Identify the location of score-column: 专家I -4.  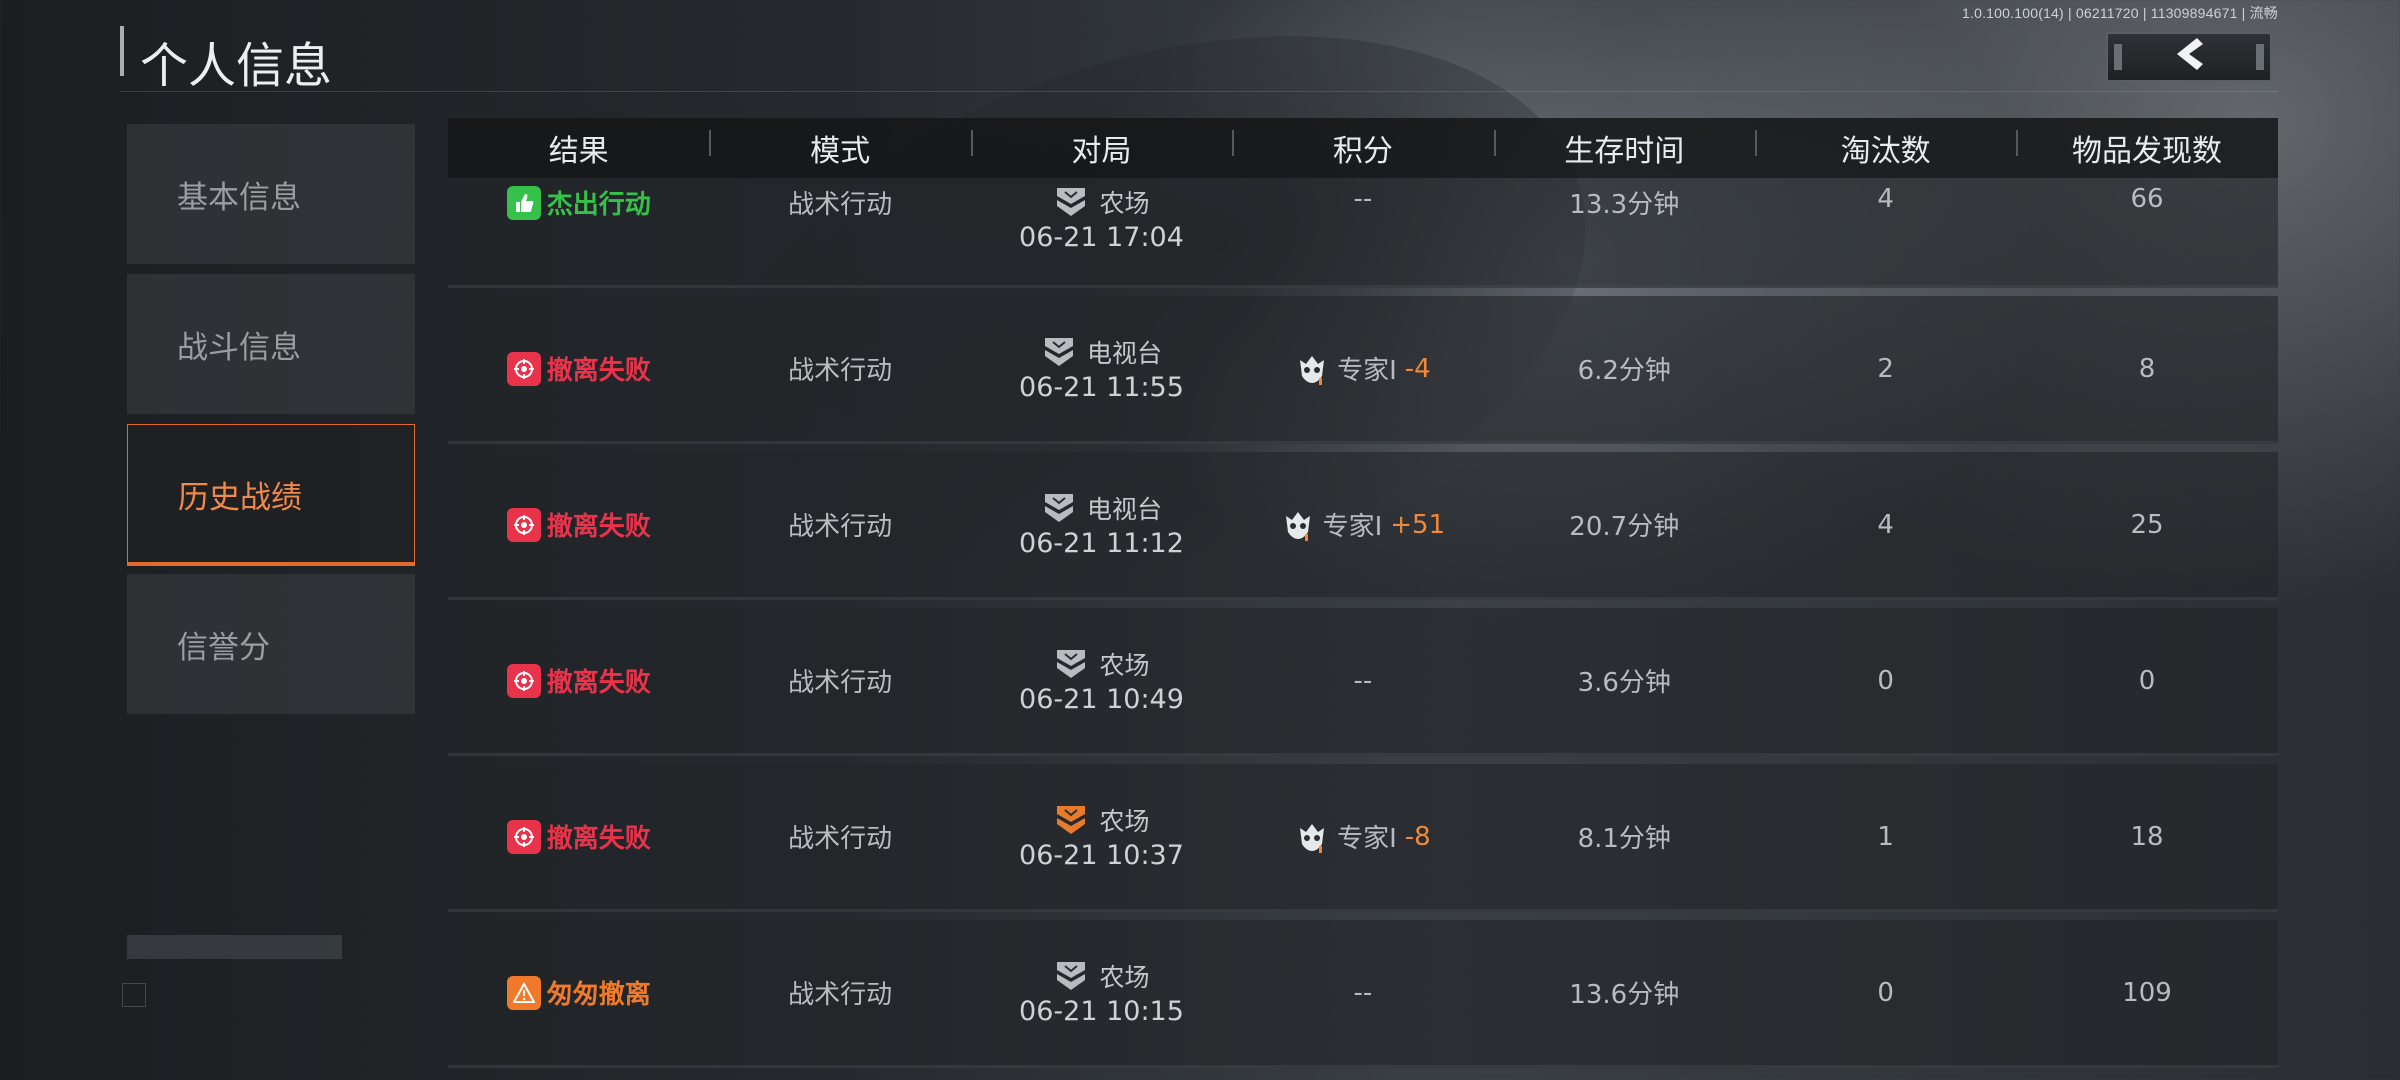
(1362, 368).